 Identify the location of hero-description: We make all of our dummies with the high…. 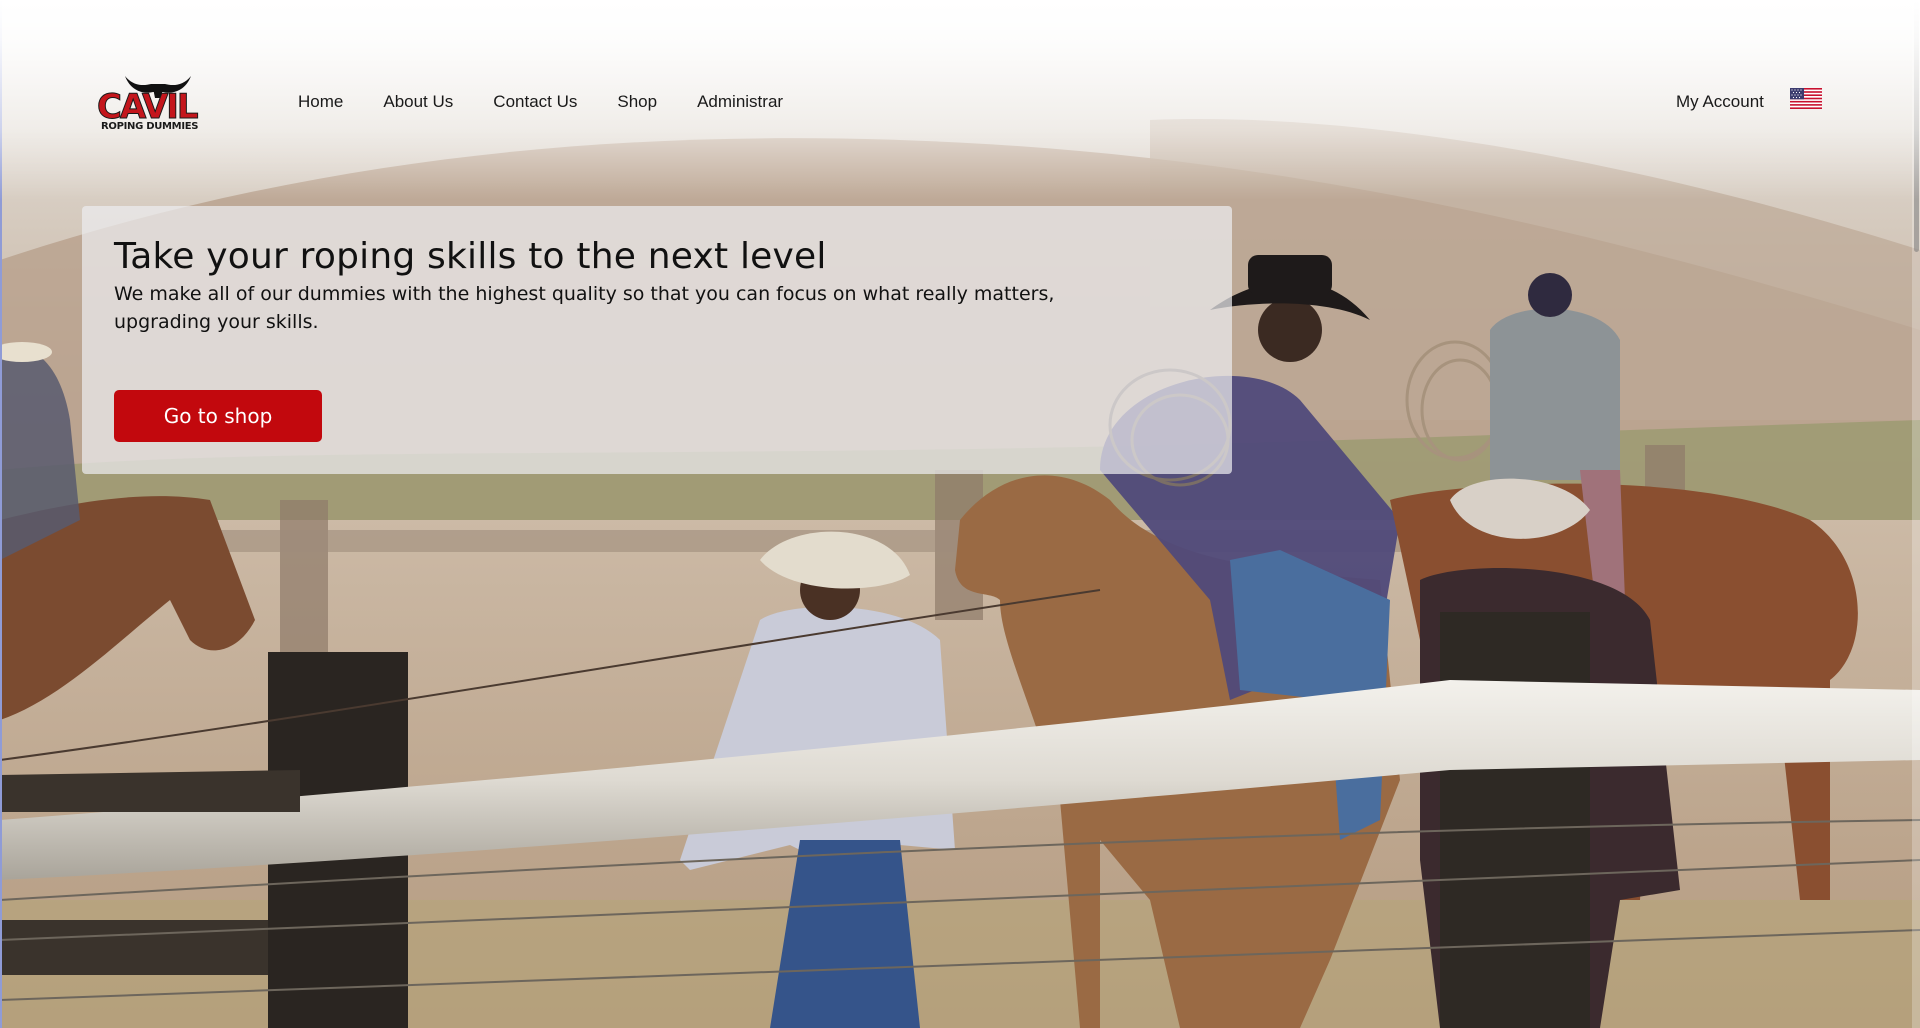
(584, 308).